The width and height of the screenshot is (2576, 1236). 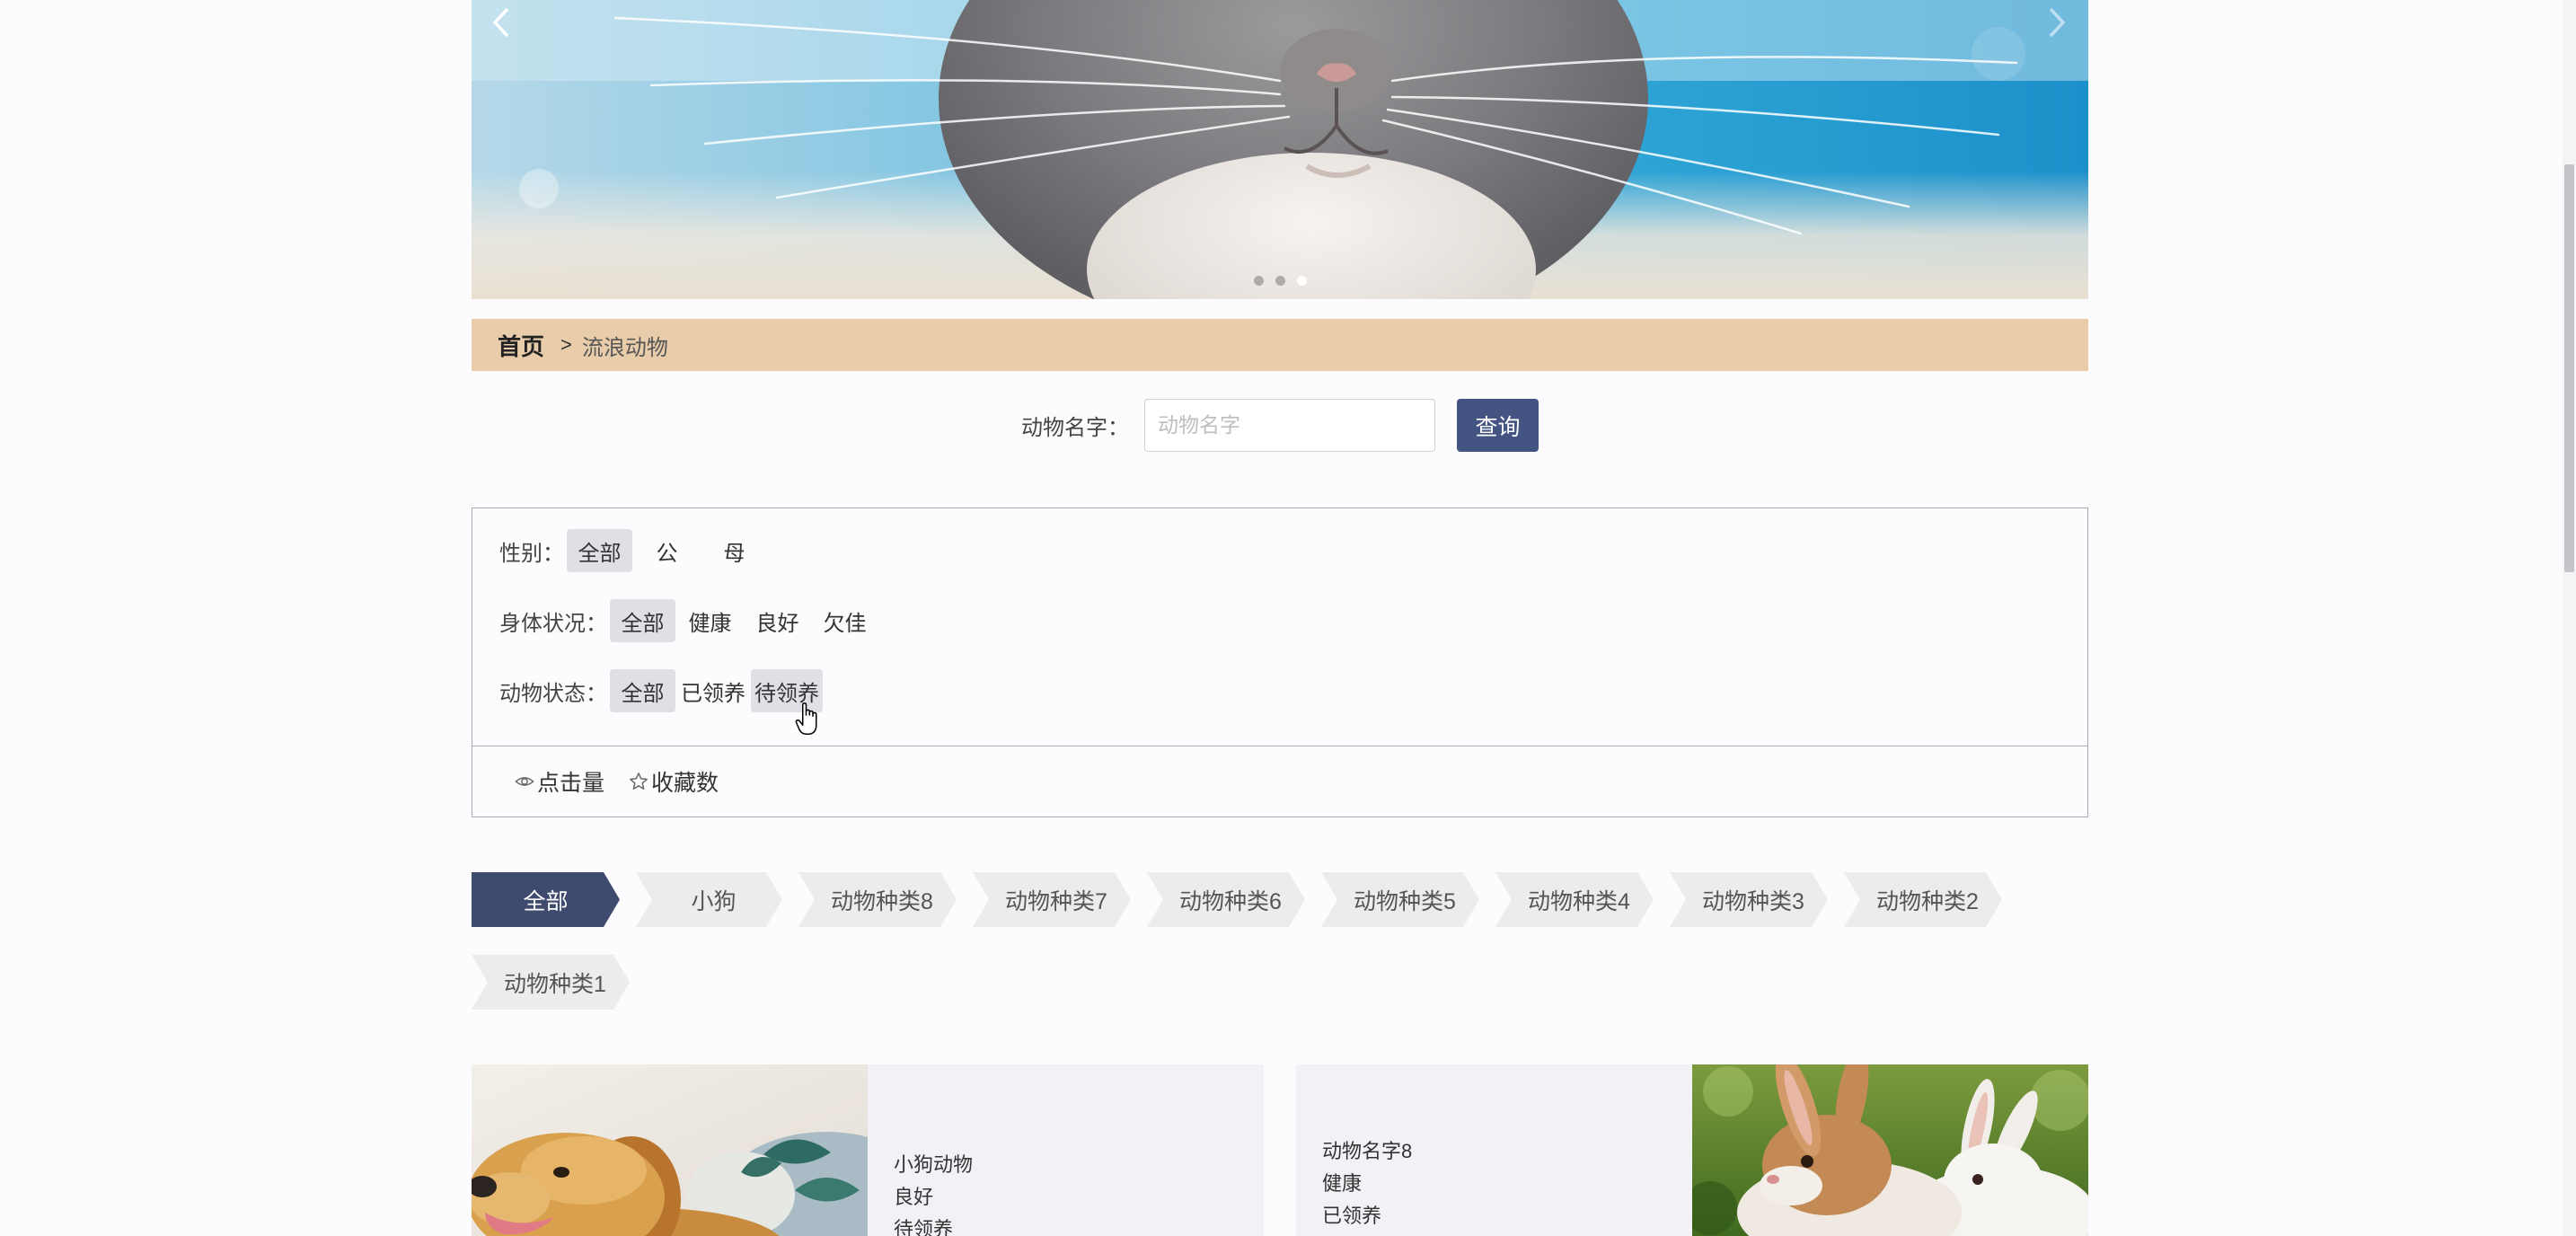 What do you see at coordinates (1280, 782) in the screenshot?
I see `sort-bar: 点击量 收藏数` at bounding box center [1280, 782].